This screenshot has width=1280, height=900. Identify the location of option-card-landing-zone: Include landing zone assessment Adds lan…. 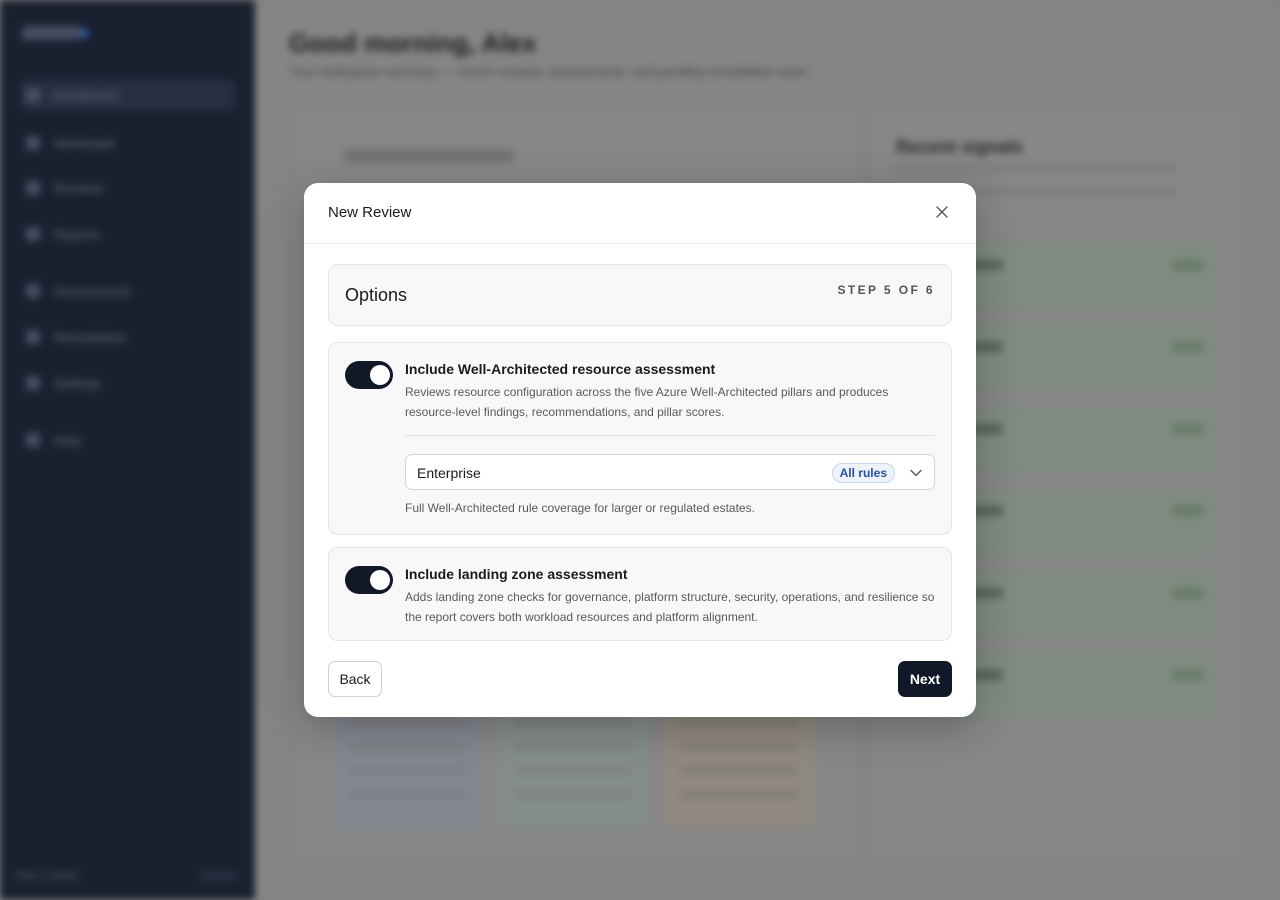
(640, 594).